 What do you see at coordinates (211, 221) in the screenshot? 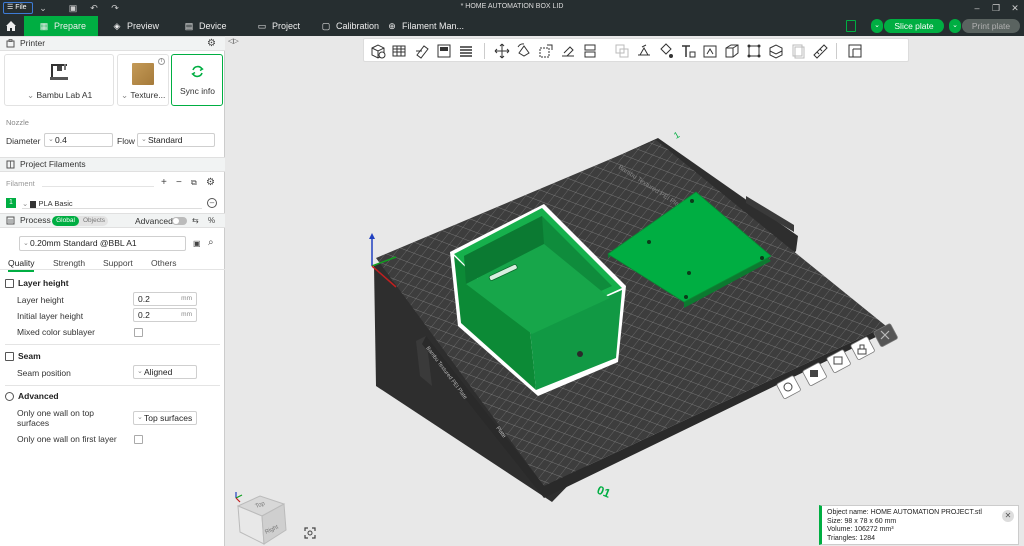
I see `percent-icon: %` at bounding box center [211, 221].